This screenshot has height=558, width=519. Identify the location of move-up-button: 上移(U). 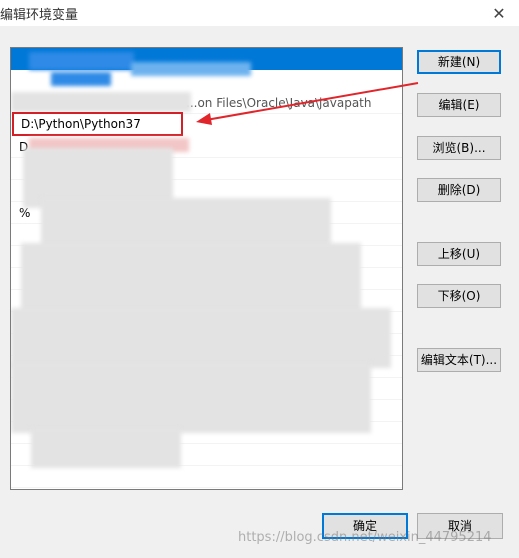
(459, 254).